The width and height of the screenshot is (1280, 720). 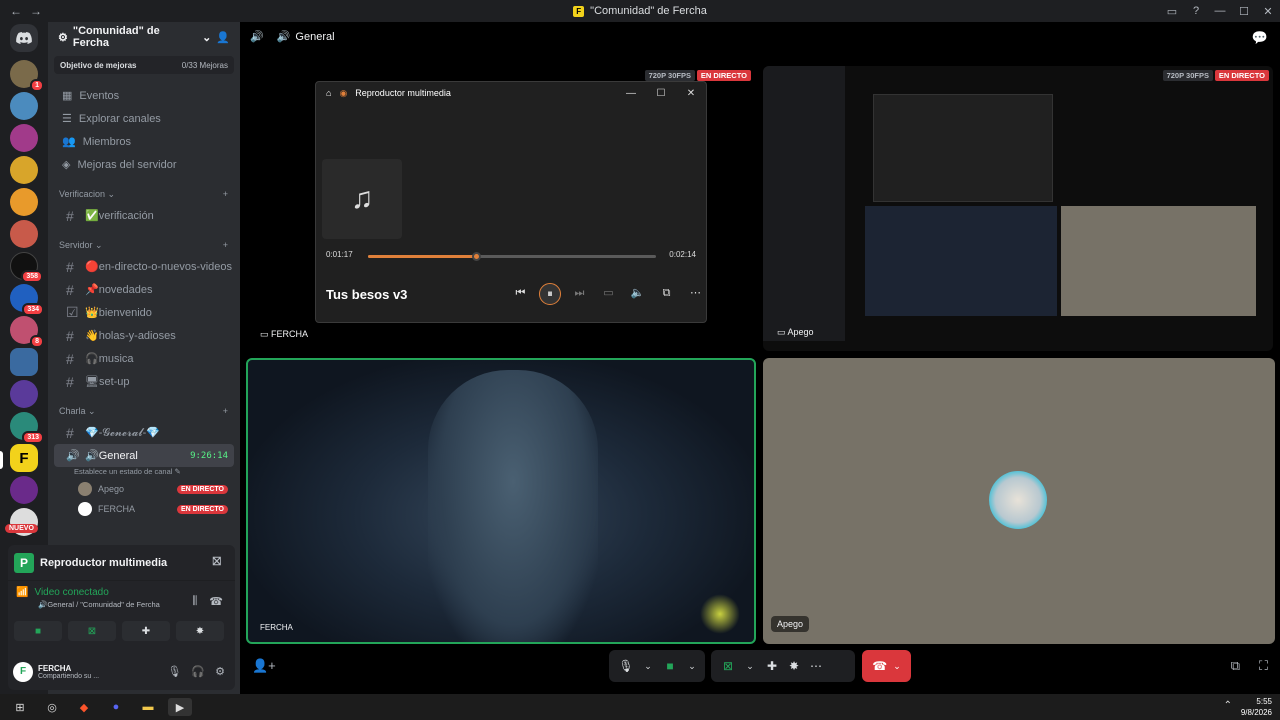 I want to click on menu-browse-channels: ☰ Explorar canales, so click(x=144, y=118).